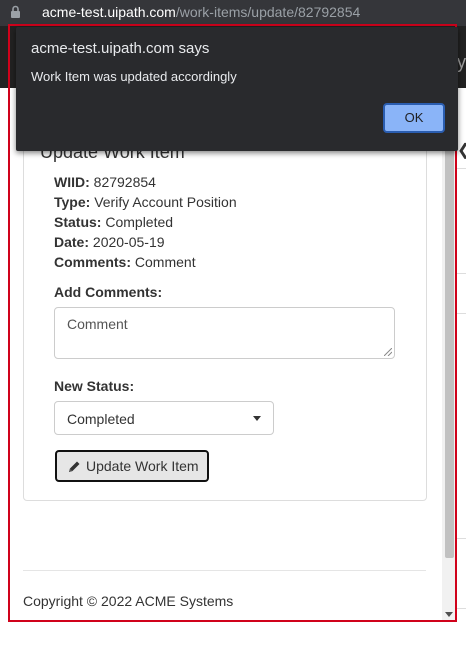  What do you see at coordinates (139, 222) in the screenshot?
I see `status-value: Completed` at bounding box center [139, 222].